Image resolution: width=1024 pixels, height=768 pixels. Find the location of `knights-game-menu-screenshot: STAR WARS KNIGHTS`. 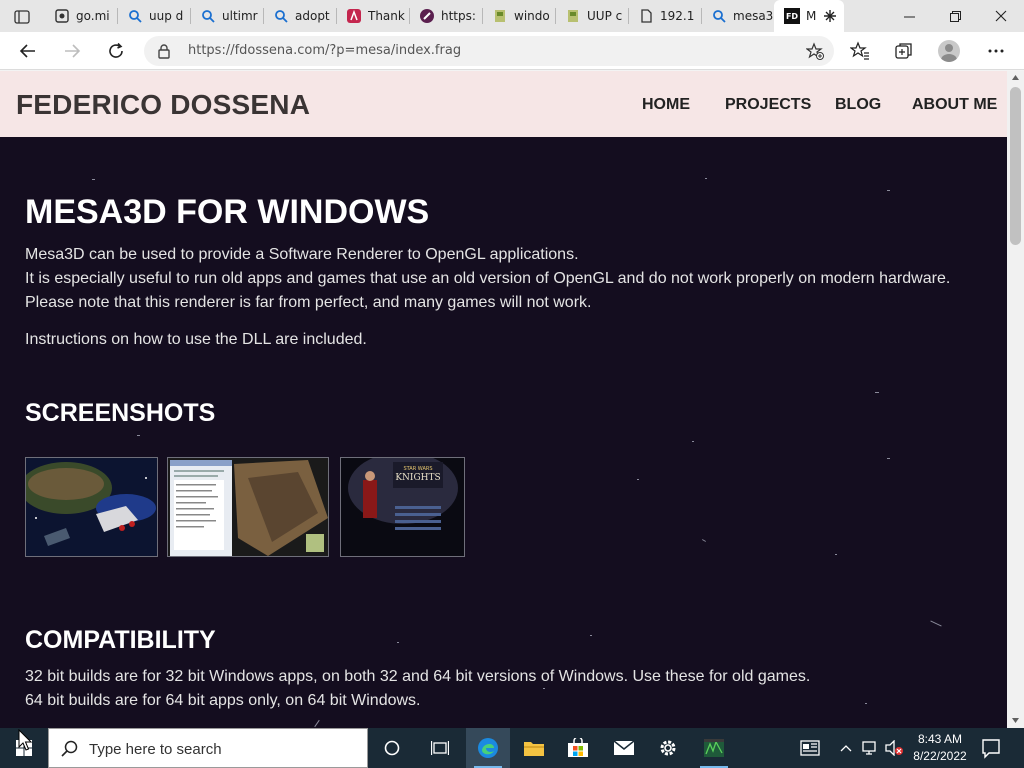

knights-game-menu-screenshot: STAR WARS KNIGHTS is located at coordinates (402, 507).